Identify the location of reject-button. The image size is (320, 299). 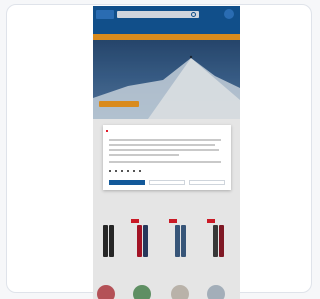
(207, 182).